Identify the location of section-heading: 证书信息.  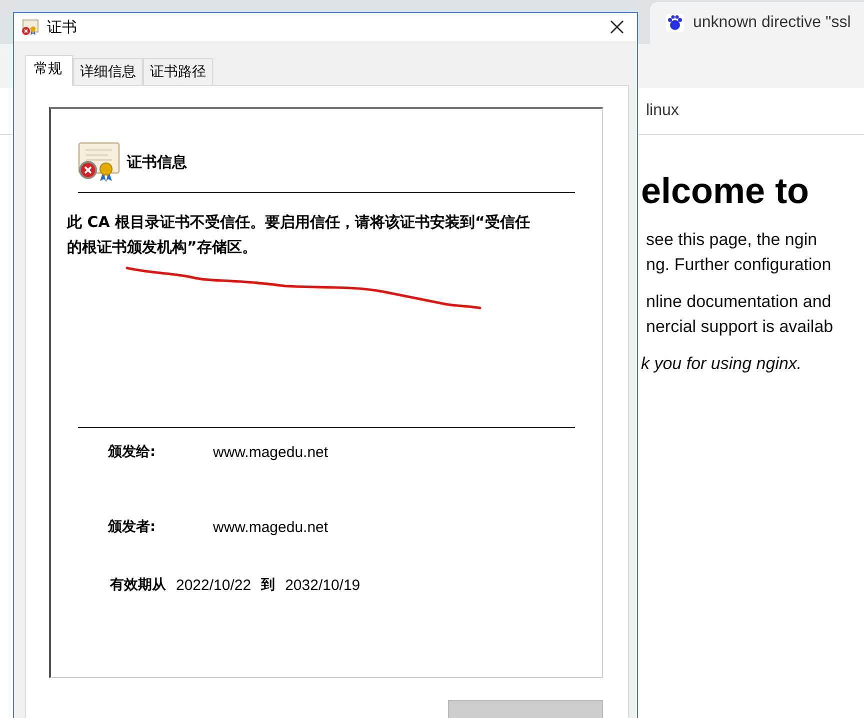
(157, 162).